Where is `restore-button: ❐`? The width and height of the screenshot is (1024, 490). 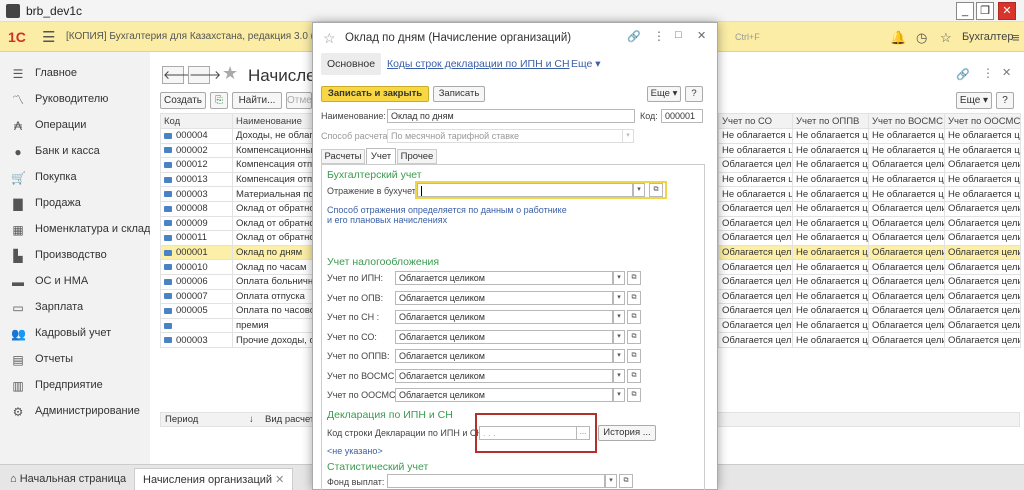
restore-button: ❐ is located at coordinates (985, 11).